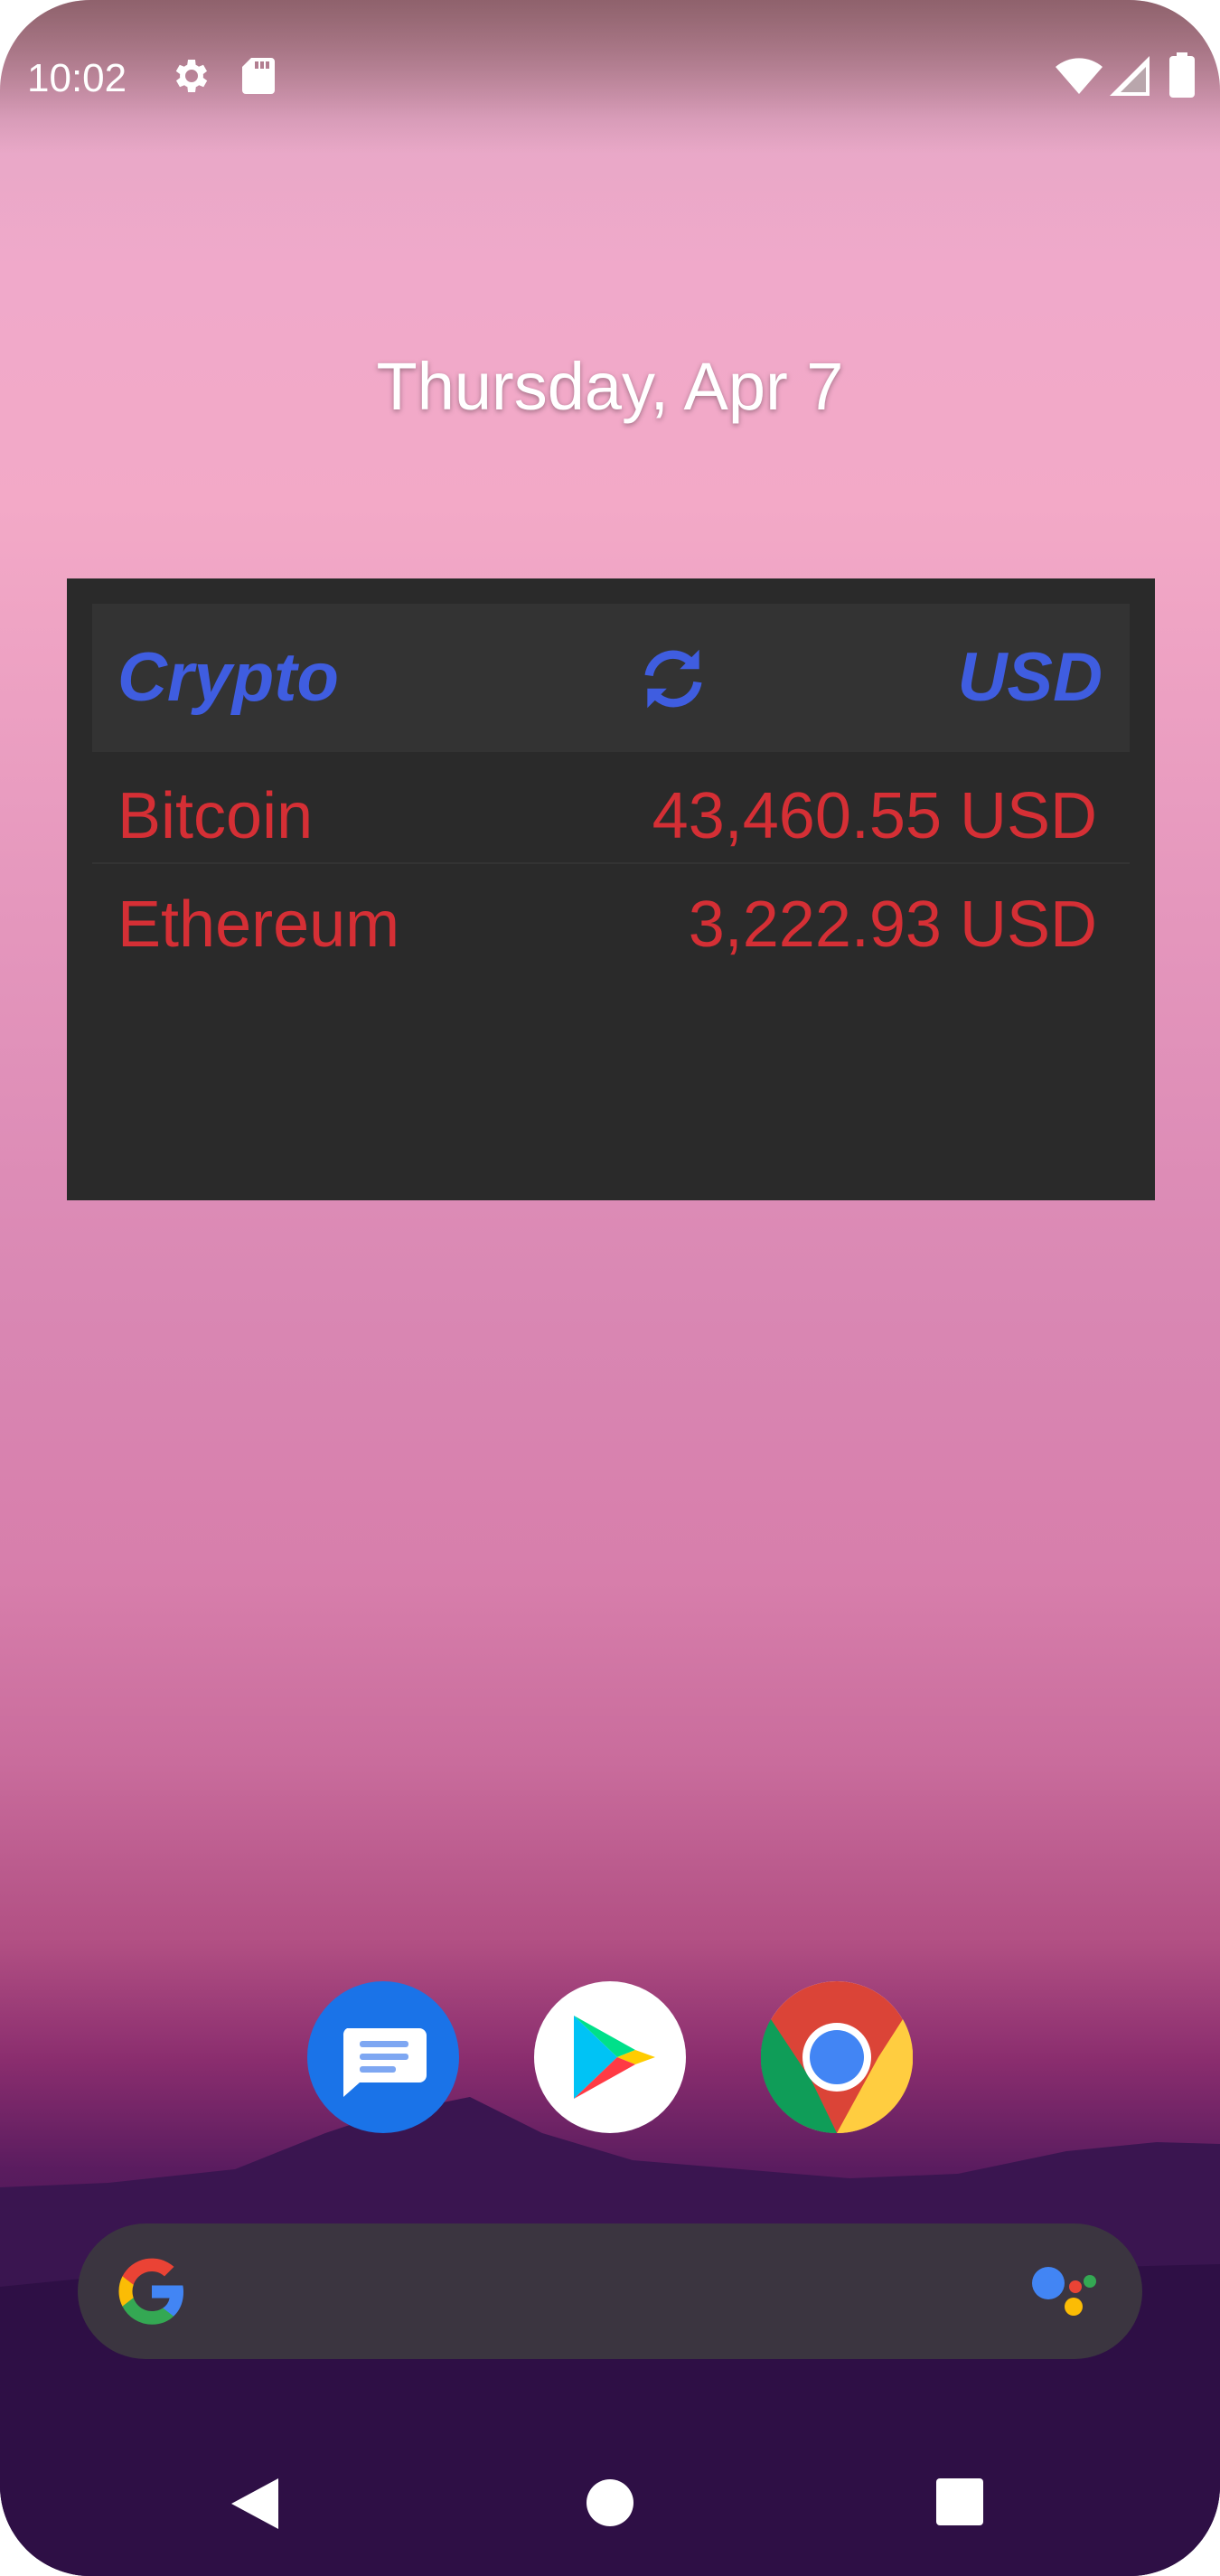  Describe the element at coordinates (258, 924) in the screenshot. I see `coin-name: Ethereum` at that location.